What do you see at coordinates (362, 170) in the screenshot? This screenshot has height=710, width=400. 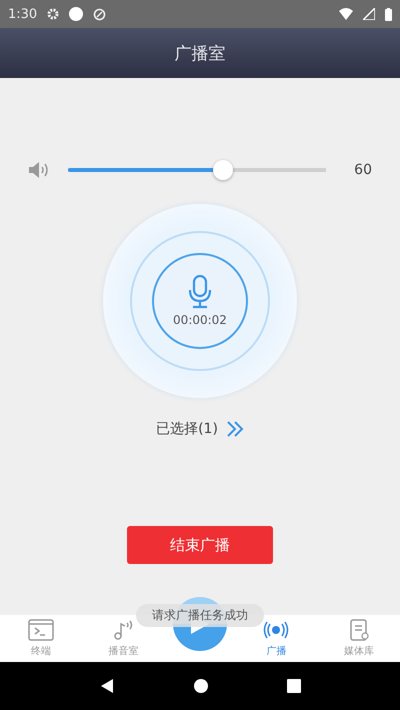 I see `volume-value: 60` at bounding box center [362, 170].